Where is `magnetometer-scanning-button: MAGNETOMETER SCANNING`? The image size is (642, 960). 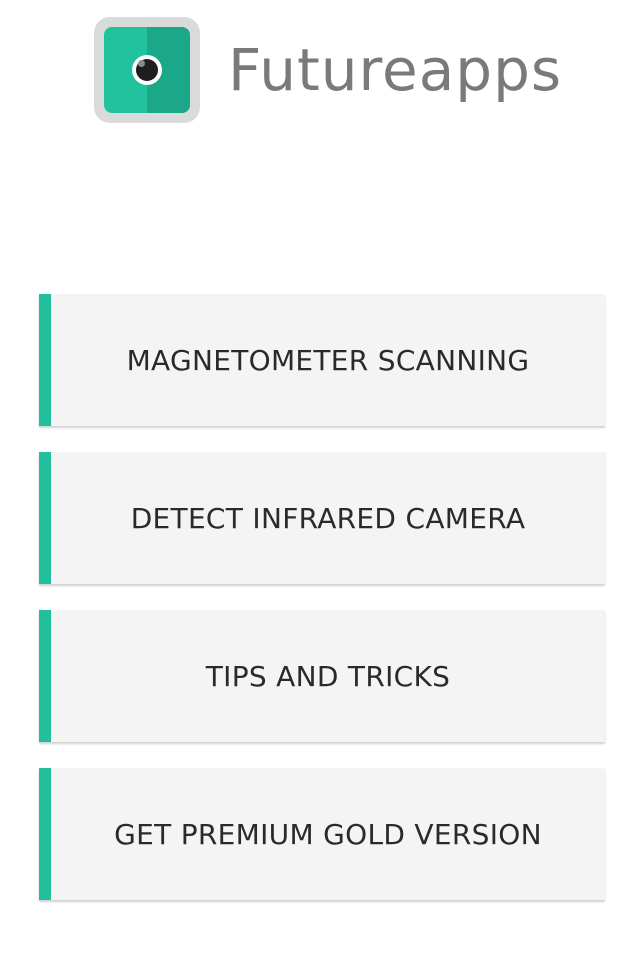
magnetometer-scanning-button: MAGNETOMETER SCANNING is located at coordinates (322, 360).